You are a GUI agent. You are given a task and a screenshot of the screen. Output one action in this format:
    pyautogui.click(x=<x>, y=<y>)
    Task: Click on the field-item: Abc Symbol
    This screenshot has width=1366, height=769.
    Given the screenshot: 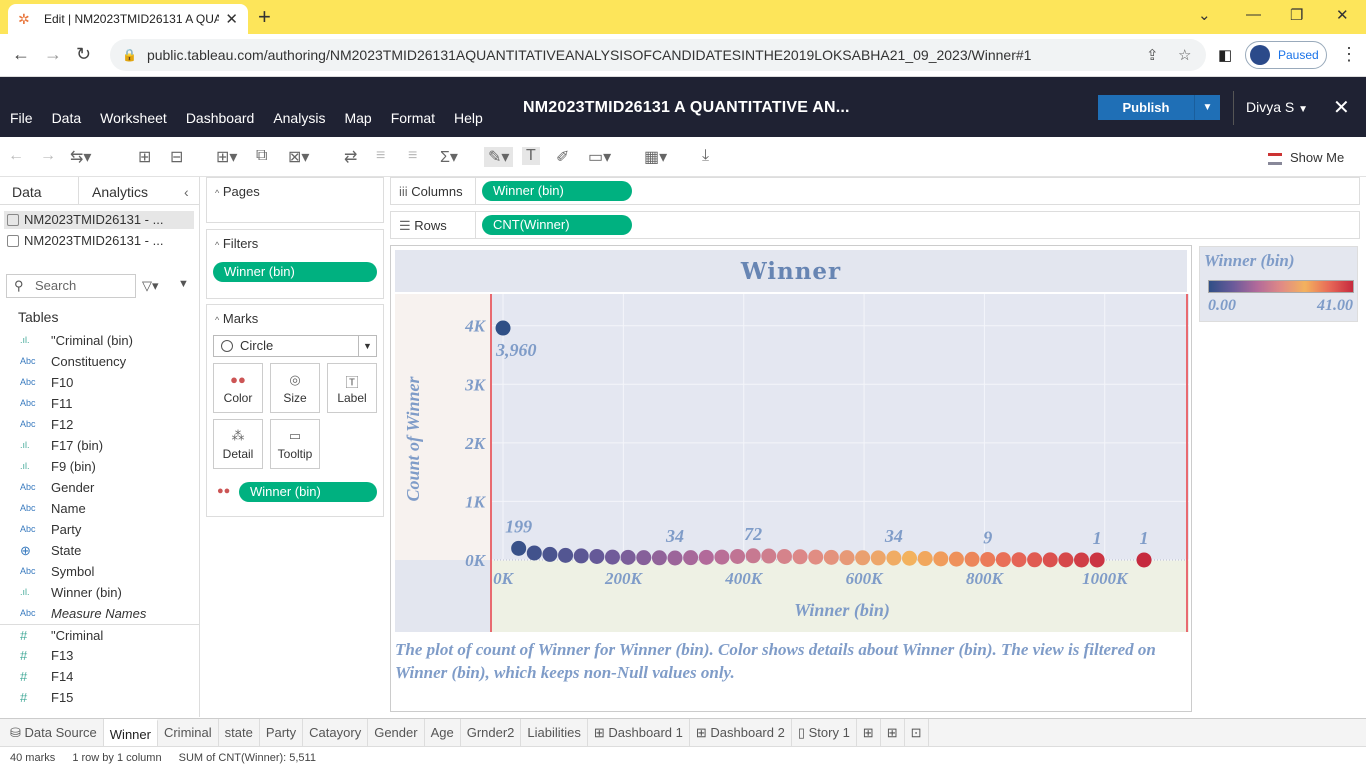 What is the action you would take?
    pyautogui.click(x=100, y=571)
    